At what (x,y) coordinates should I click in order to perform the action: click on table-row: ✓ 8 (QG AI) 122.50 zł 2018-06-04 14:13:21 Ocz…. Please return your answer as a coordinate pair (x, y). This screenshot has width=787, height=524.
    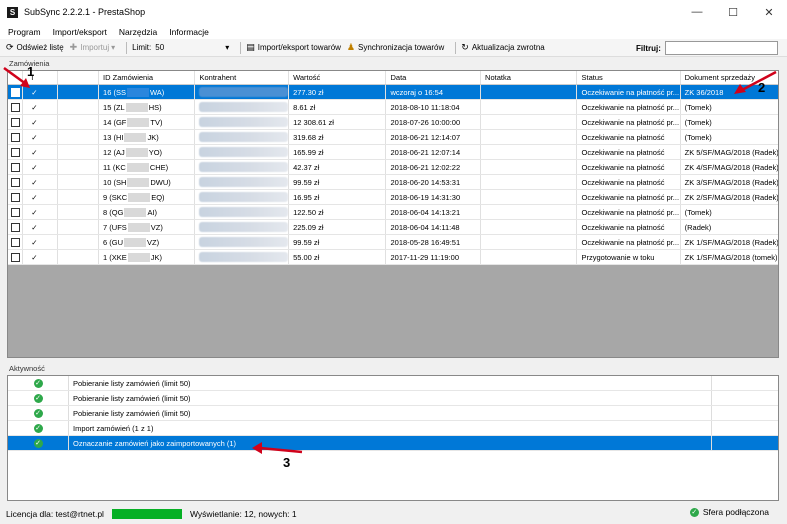
    Looking at the image, I should click on (393, 212).